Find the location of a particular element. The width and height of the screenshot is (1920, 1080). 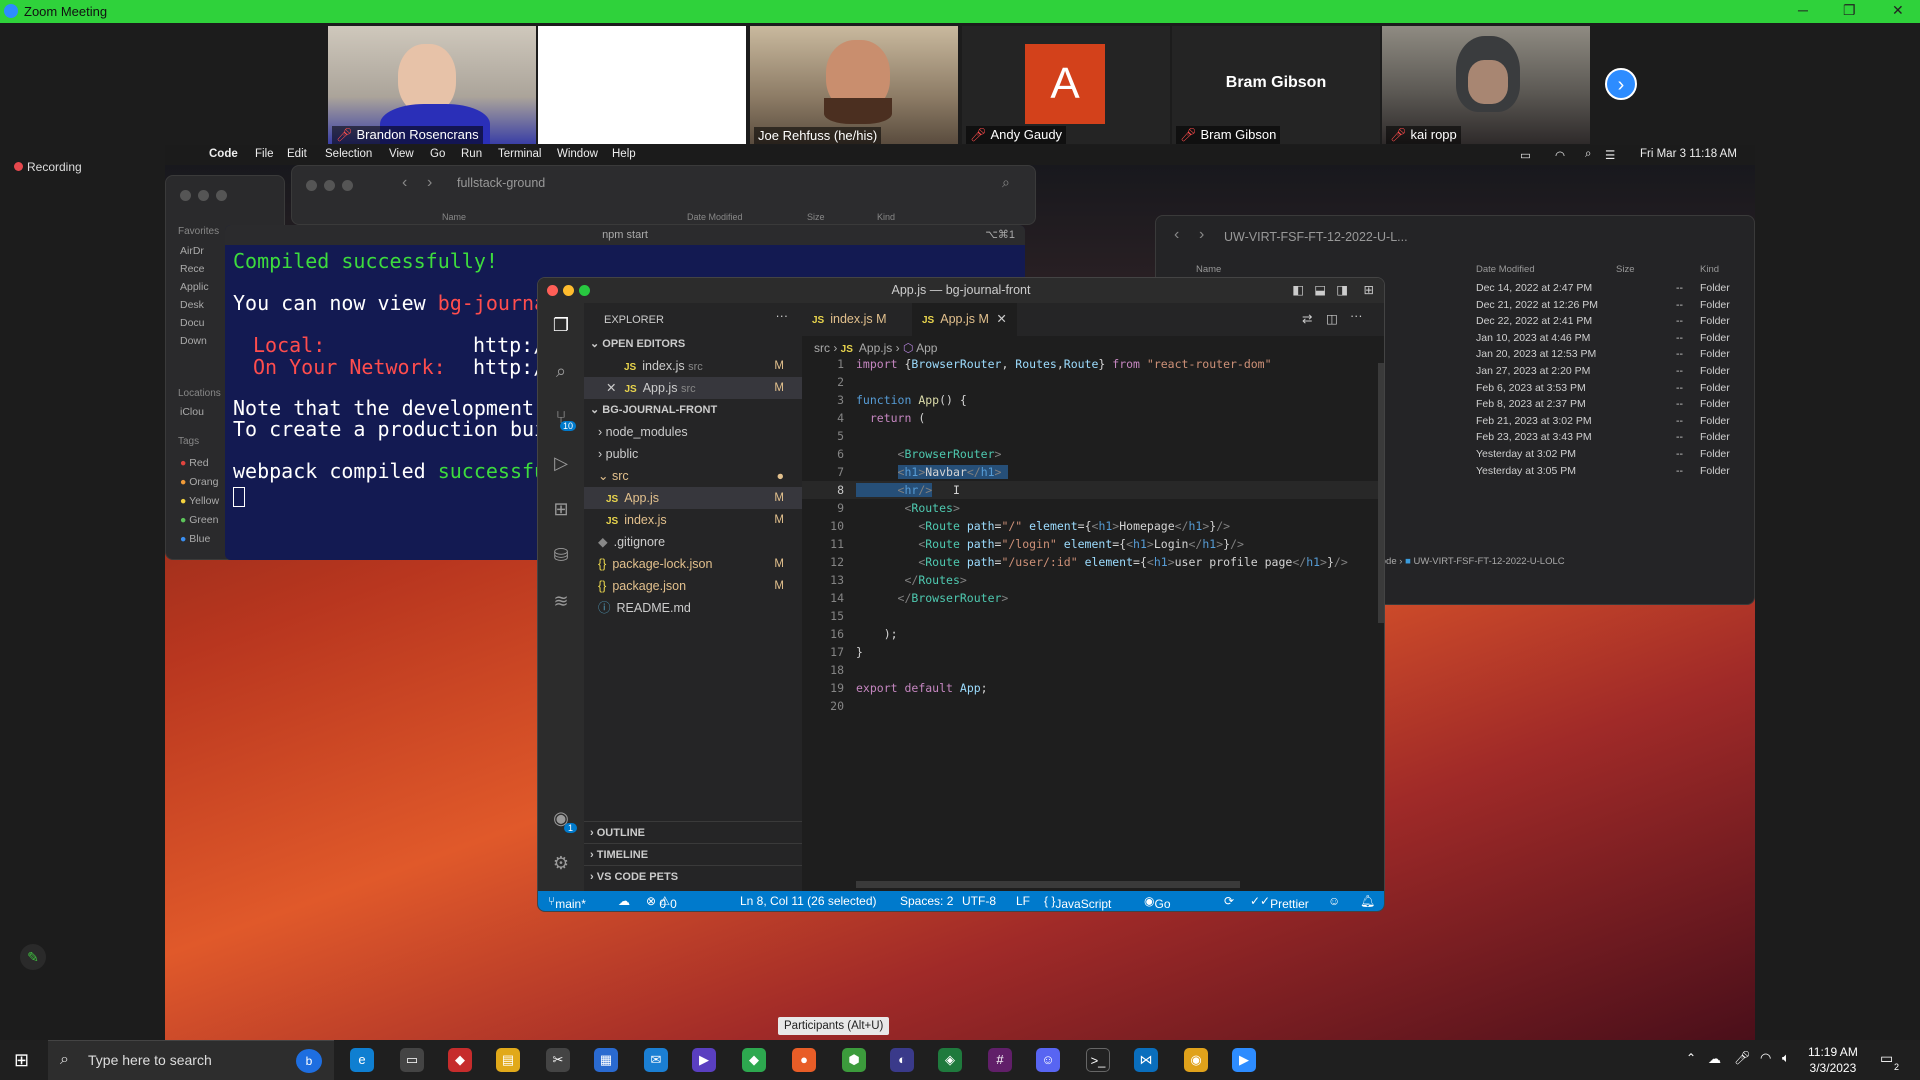

app-icon: ▶ is located at coordinates (704, 1060).